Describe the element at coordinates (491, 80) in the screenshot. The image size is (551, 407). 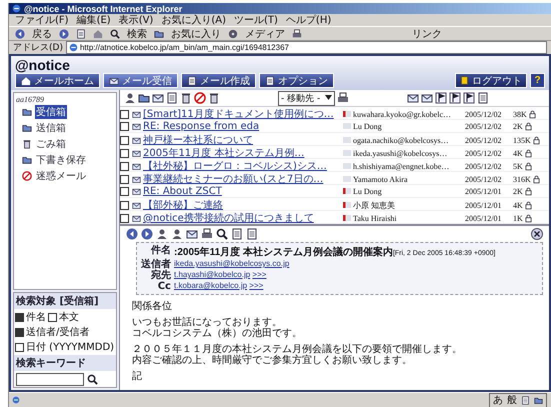
I see `logout-button: ログアウト` at that location.